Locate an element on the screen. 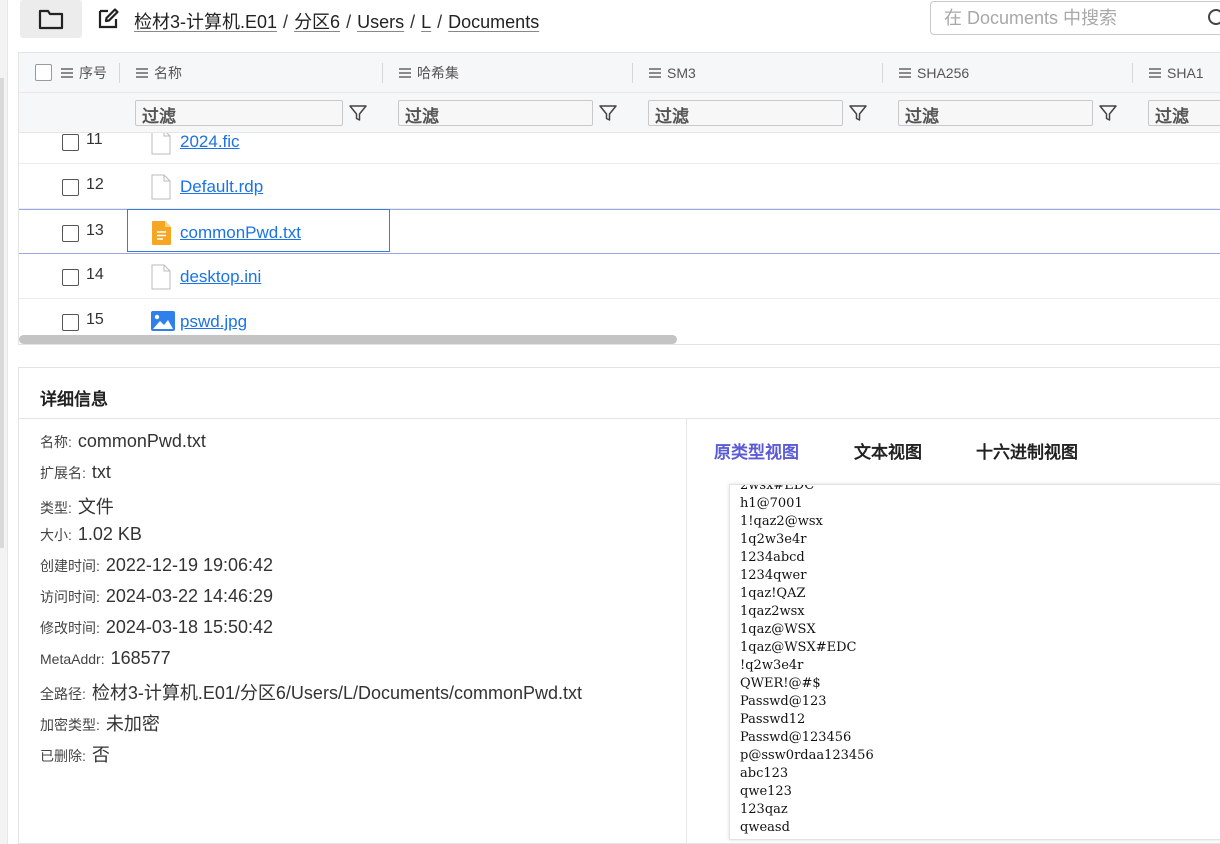 The height and width of the screenshot is (844, 1220). property-value: 未加密 is located at coordinates (132, 724).